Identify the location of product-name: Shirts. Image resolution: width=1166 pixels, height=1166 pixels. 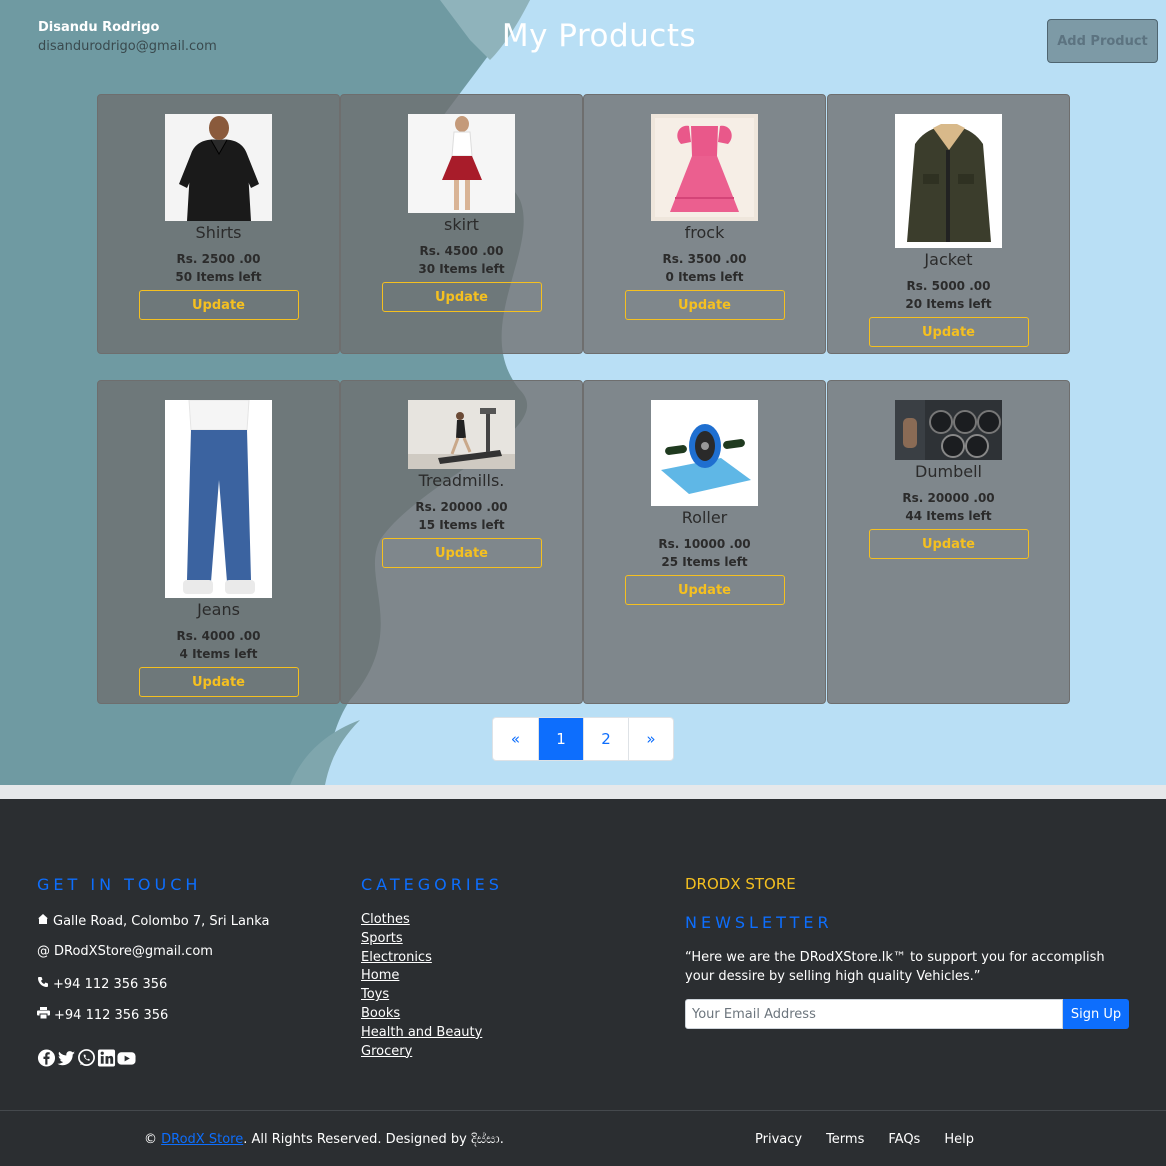
(218, 232).